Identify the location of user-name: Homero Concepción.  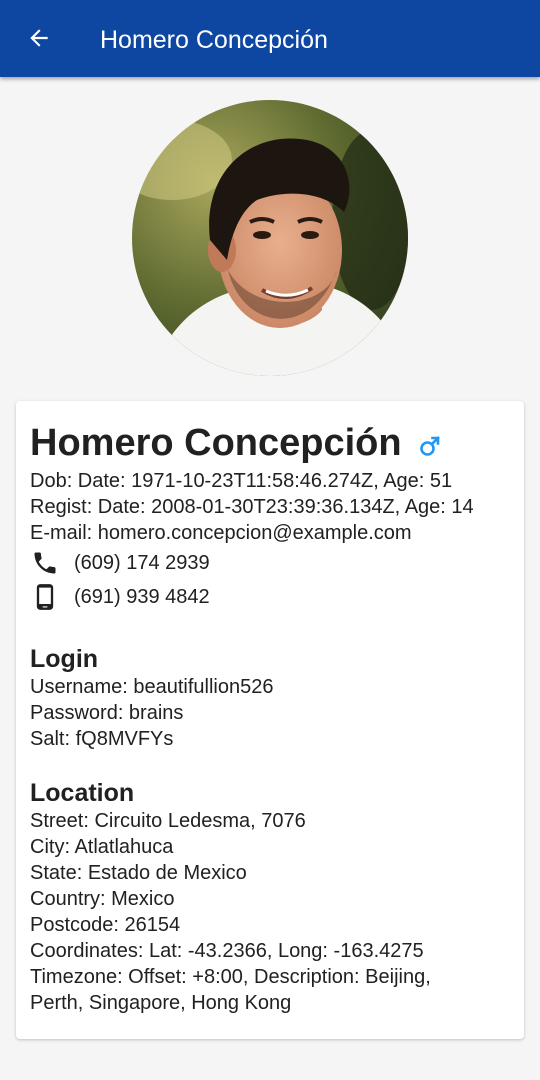
(216, 443).